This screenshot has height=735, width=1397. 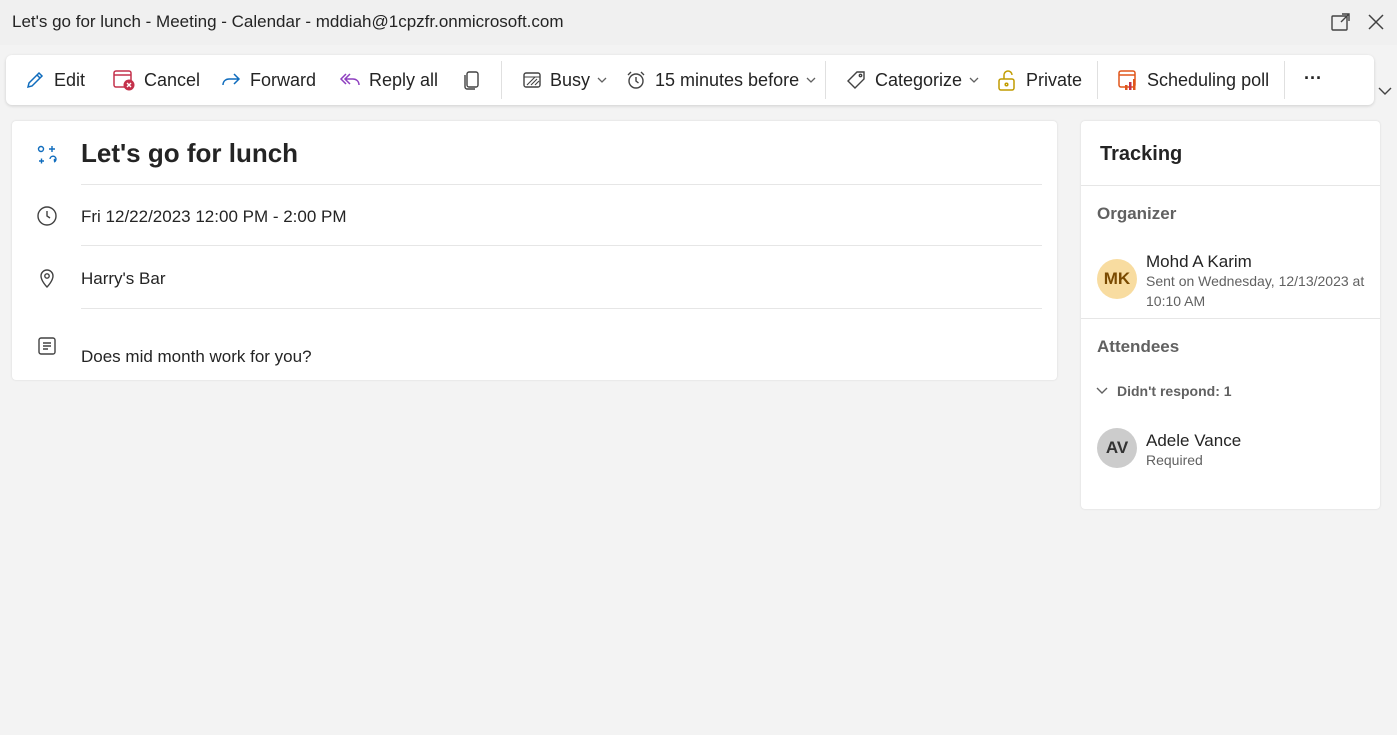 What do you see at coordinates (727, 79) in the screenshot?
I see `reminder-label: 15 minutes before` at bounding box center [727, 79].